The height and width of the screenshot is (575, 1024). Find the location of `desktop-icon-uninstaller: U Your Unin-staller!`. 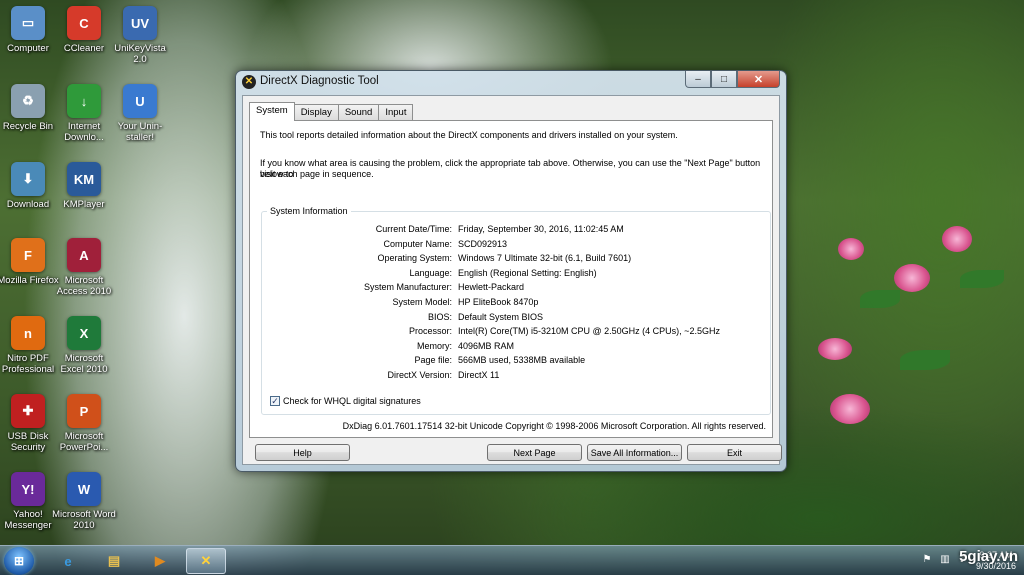

desktop-icon-uninstaller: U Your Unin-staller! is located at coordinates (140, 113).